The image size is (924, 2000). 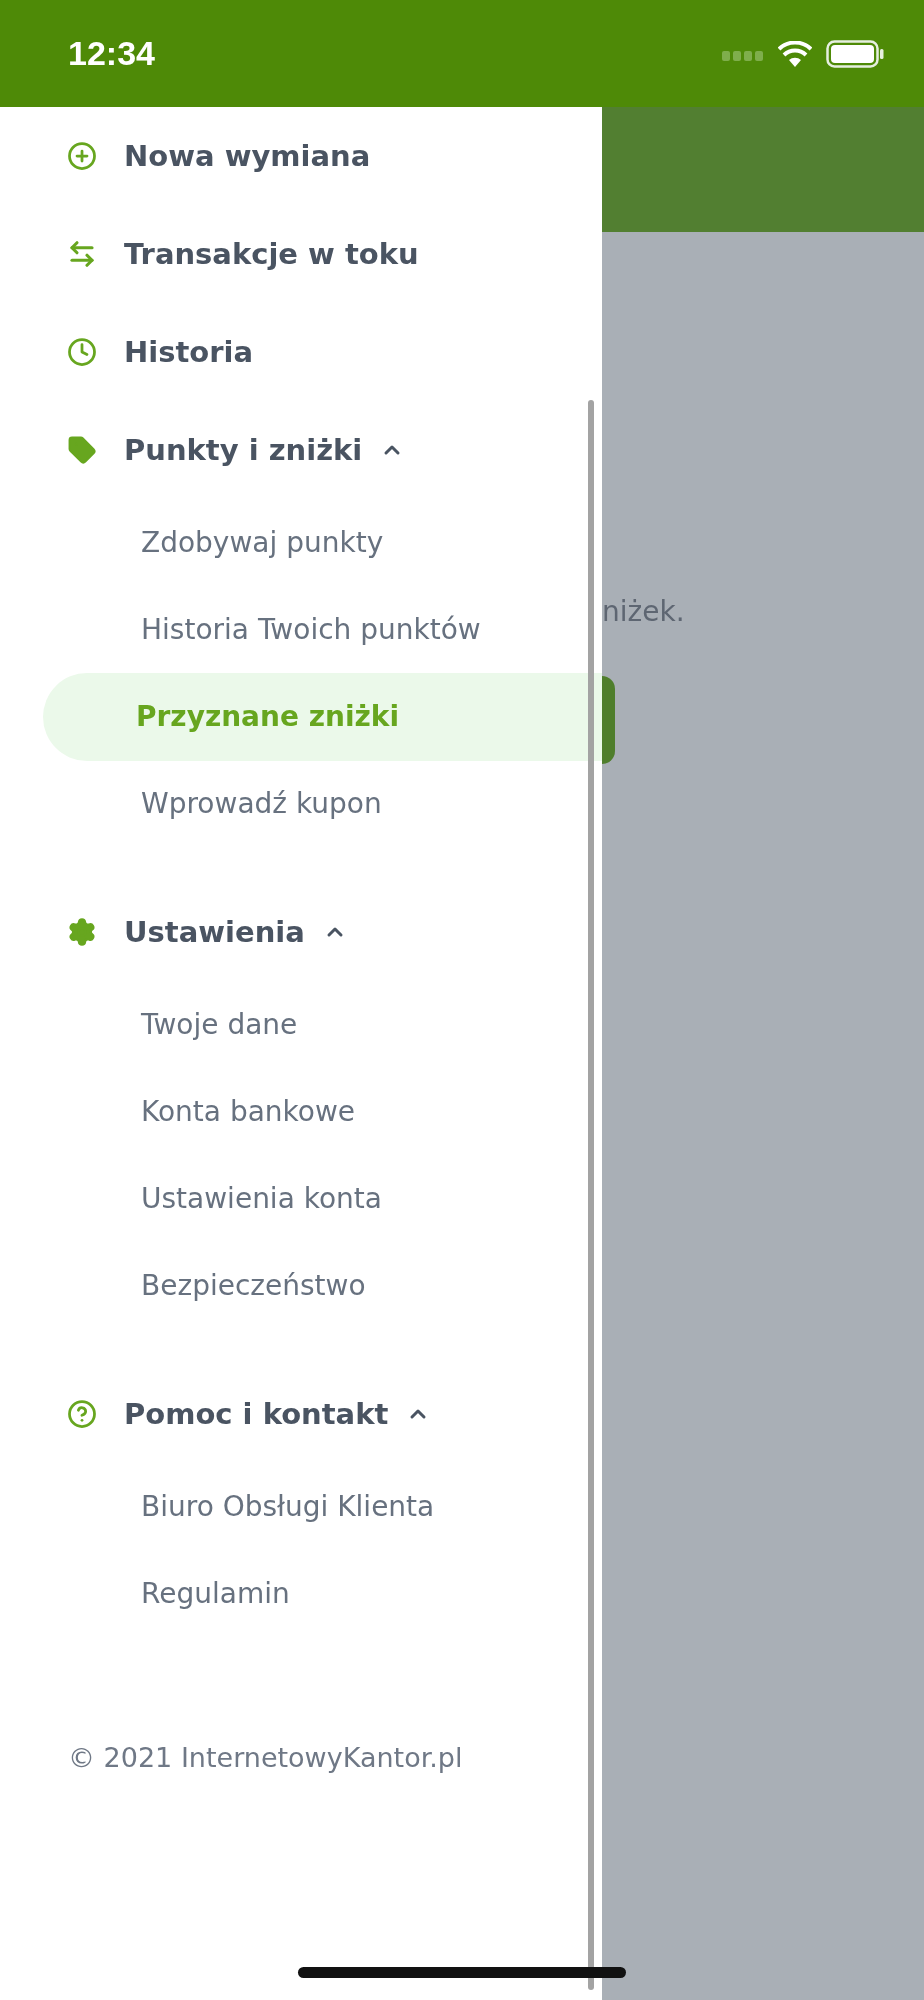 What do you see at coordinates (795, 53) in the screenshot?
I see `wifi-icon` at bounding box center [795, 53].